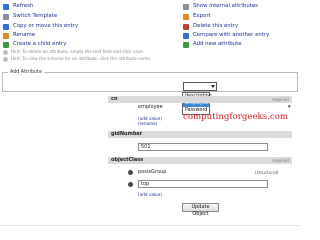 This screenshot has height=240, width=320. Describe the element at coordinates (267, 172) in the screenshot. I see `structural-label: (structural)` at that location.